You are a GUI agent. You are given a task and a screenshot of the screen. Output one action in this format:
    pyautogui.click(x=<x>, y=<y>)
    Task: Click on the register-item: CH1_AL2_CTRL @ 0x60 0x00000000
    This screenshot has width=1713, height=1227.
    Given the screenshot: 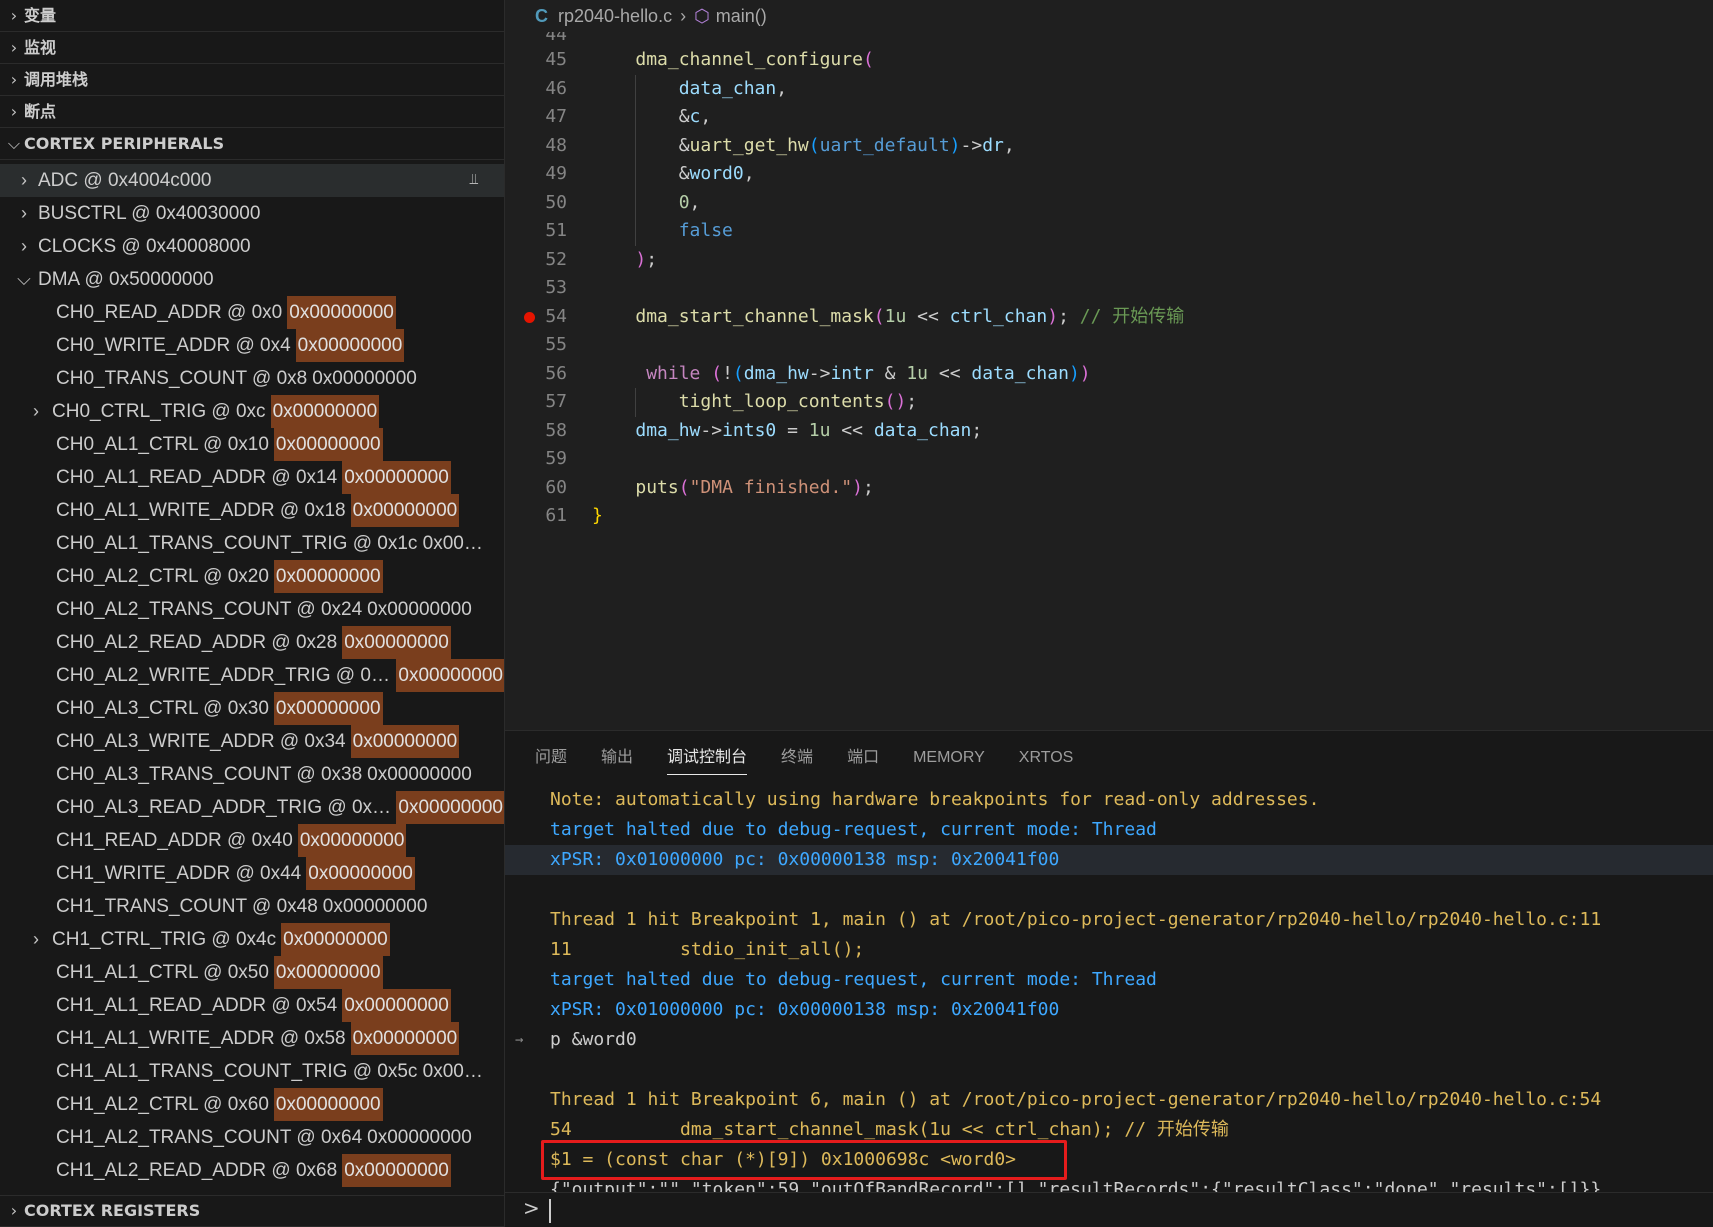 What is the action you would take?
    pyautogui.click(x=252, y=1104)
    